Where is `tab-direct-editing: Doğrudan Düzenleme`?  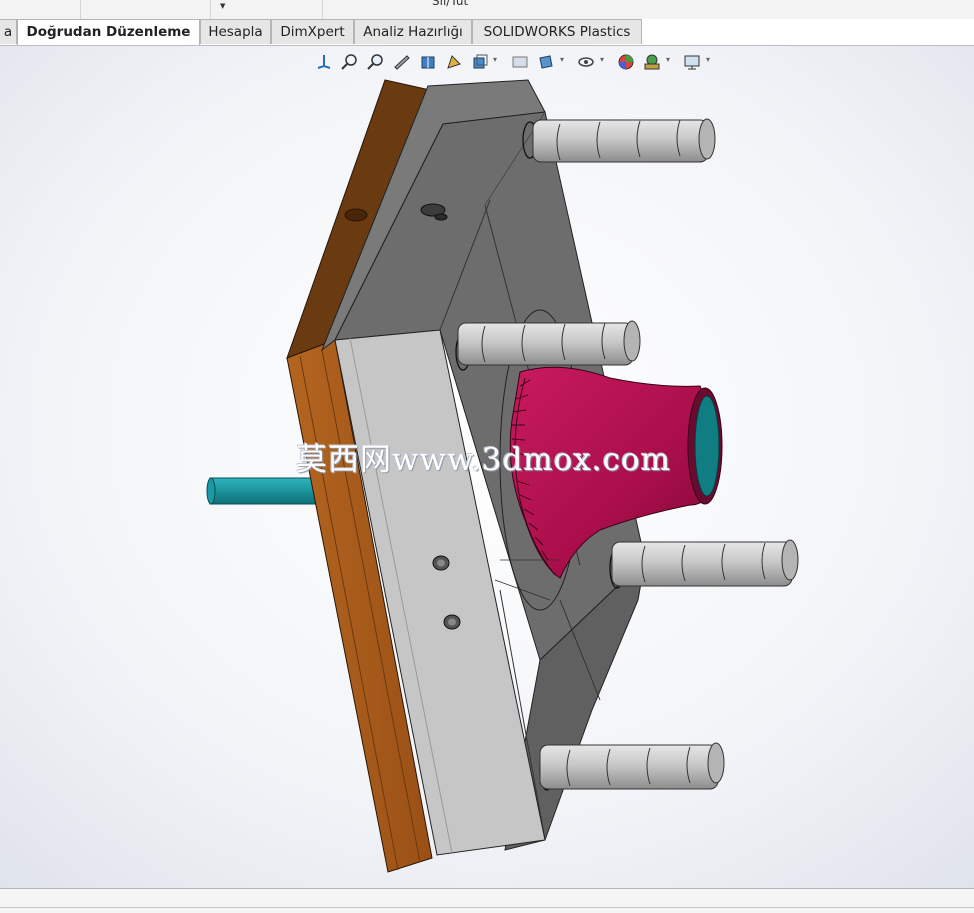
tab-direct-editing: Doğrudan Düzenleme is located at coordinates (108, 32).